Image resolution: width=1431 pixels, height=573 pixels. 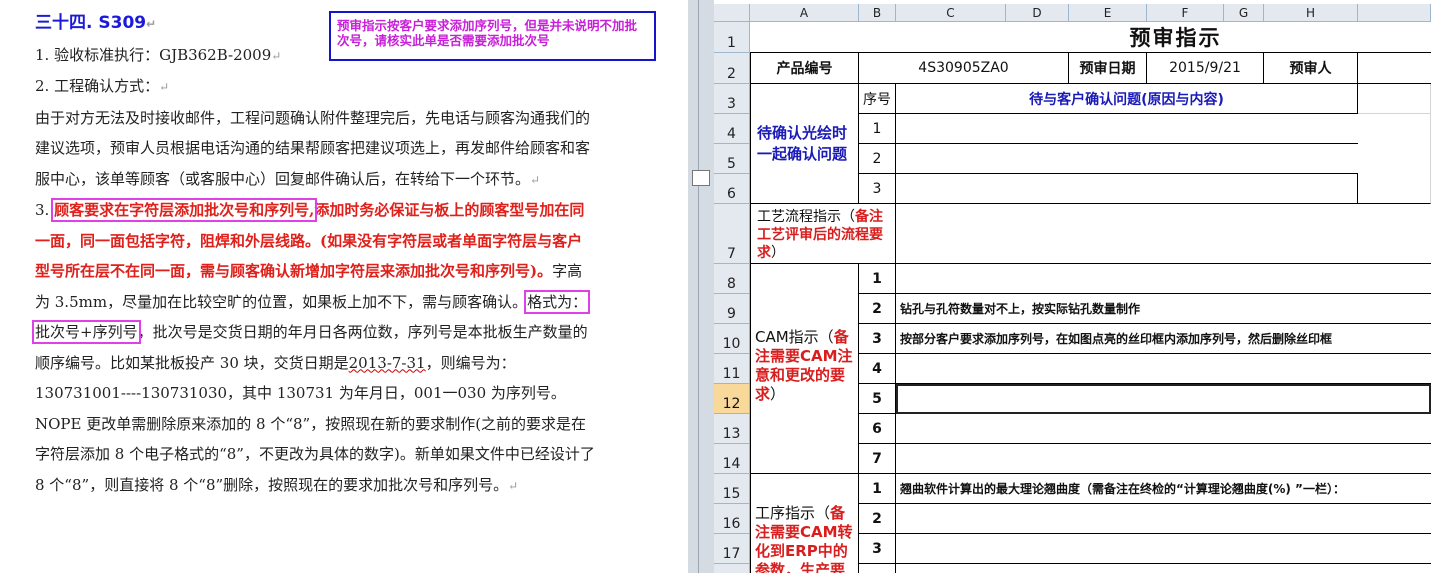 I want to click on row-header-7: 7, so click(x=732, y=234).